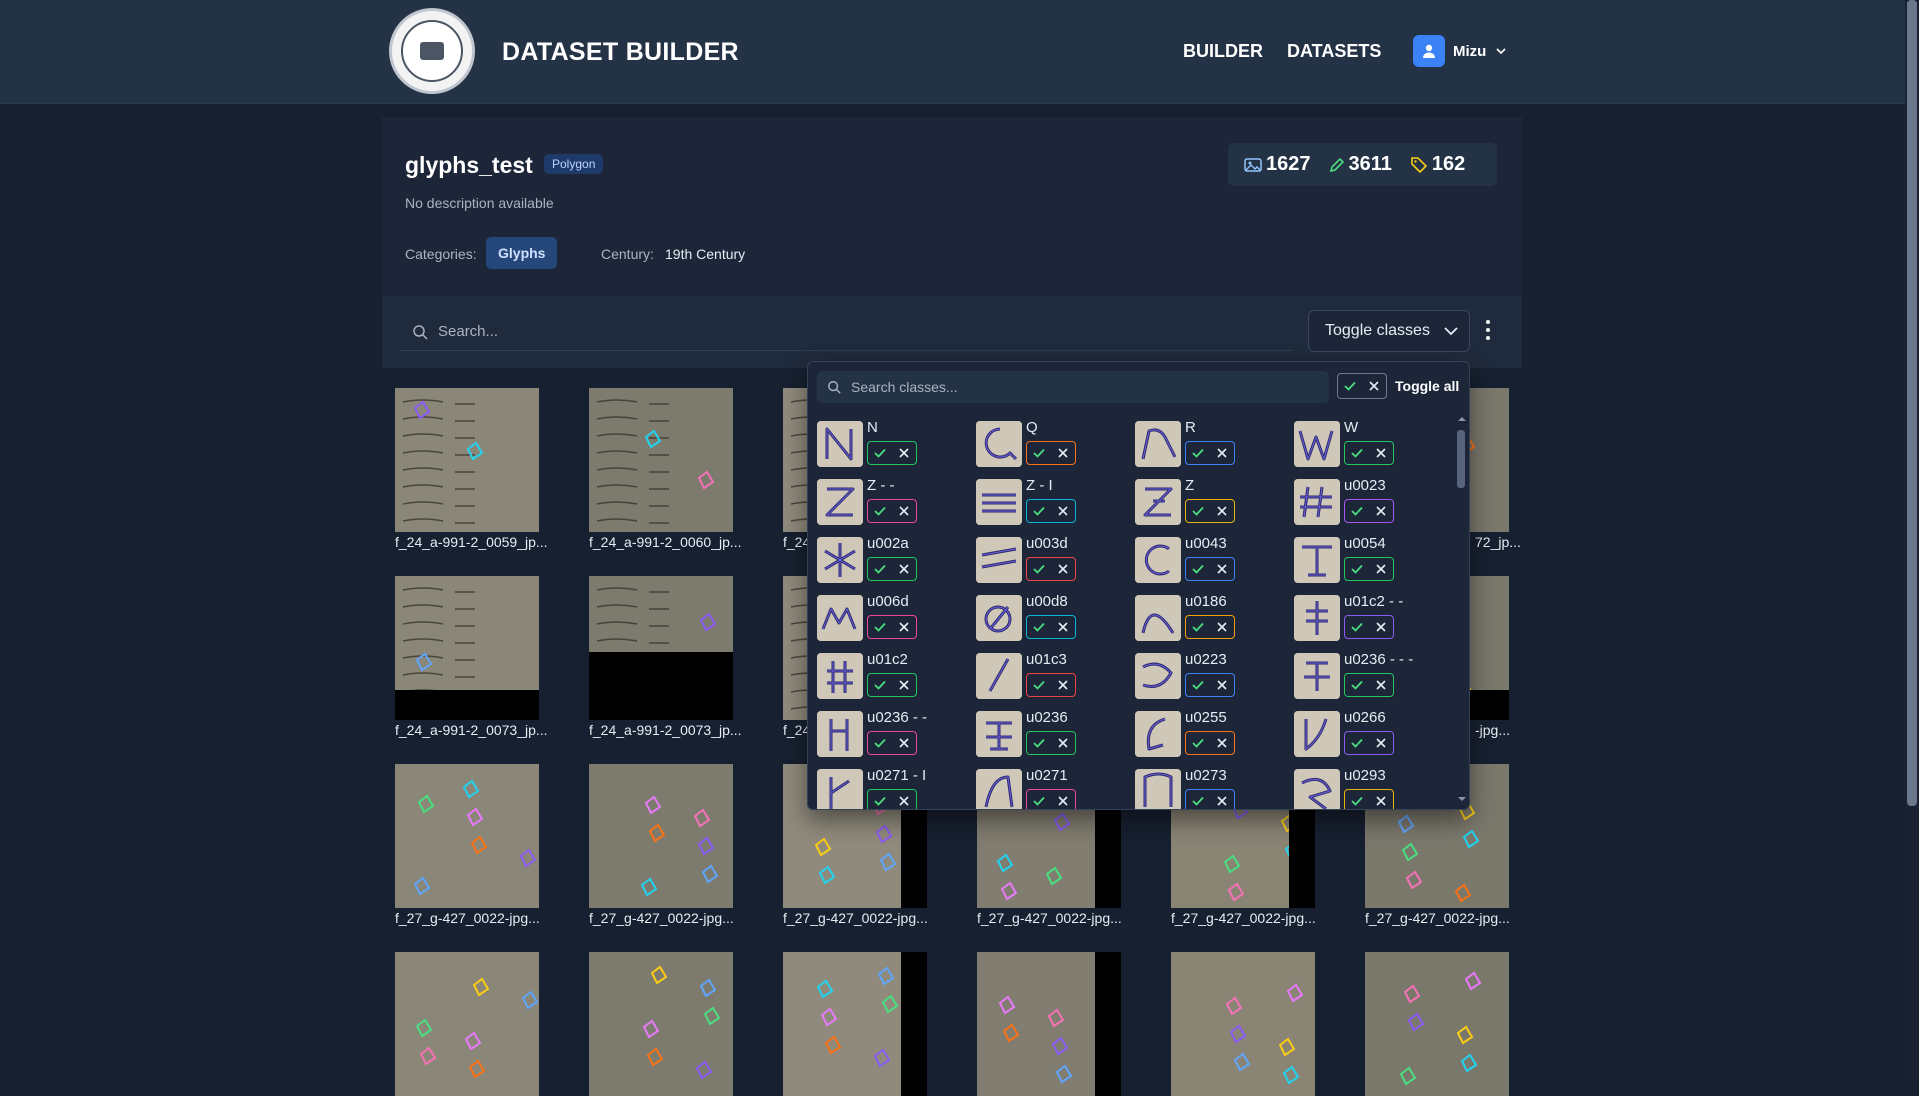 Image resolution: width=1919 pixels, height=1096 pixels. Describe the element at coordinates (1350, 386) in the screenshot. I see `enable-all-check-icon` at that location.